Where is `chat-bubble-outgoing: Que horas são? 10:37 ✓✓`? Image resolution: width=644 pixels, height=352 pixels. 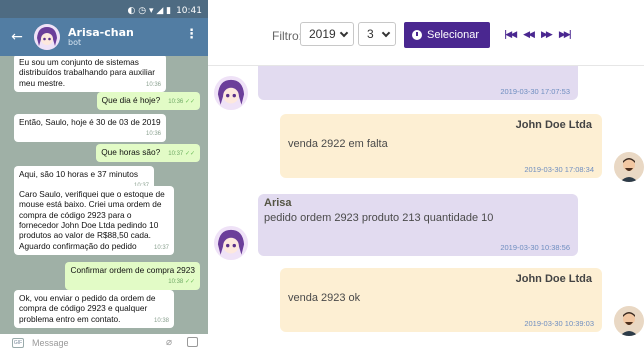
chat-bubble-outgoing: Que horas são? 10:37 ✓✓ is located at coordinates (148, 153).